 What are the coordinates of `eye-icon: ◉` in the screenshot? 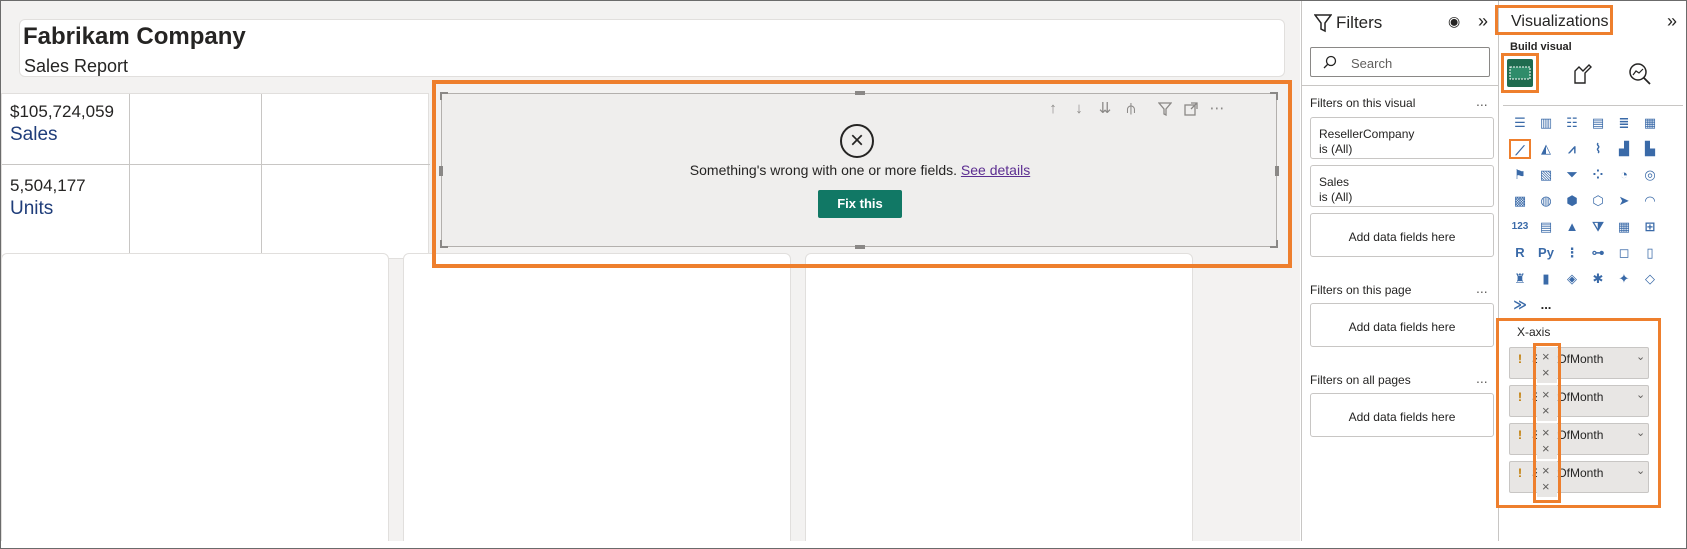 It's located at (1454, 21).